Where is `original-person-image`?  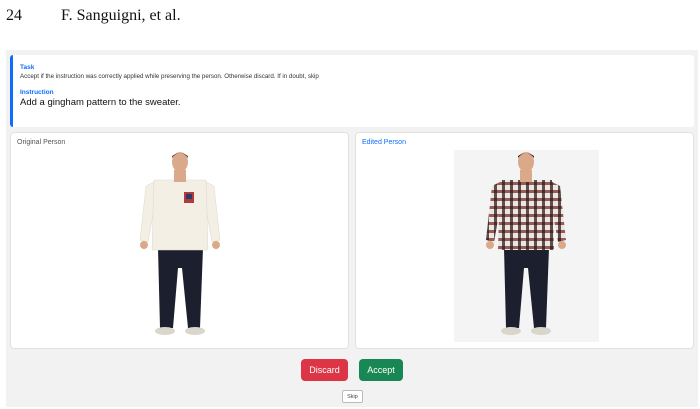 original-person-image is located at coordinates (180, 246).